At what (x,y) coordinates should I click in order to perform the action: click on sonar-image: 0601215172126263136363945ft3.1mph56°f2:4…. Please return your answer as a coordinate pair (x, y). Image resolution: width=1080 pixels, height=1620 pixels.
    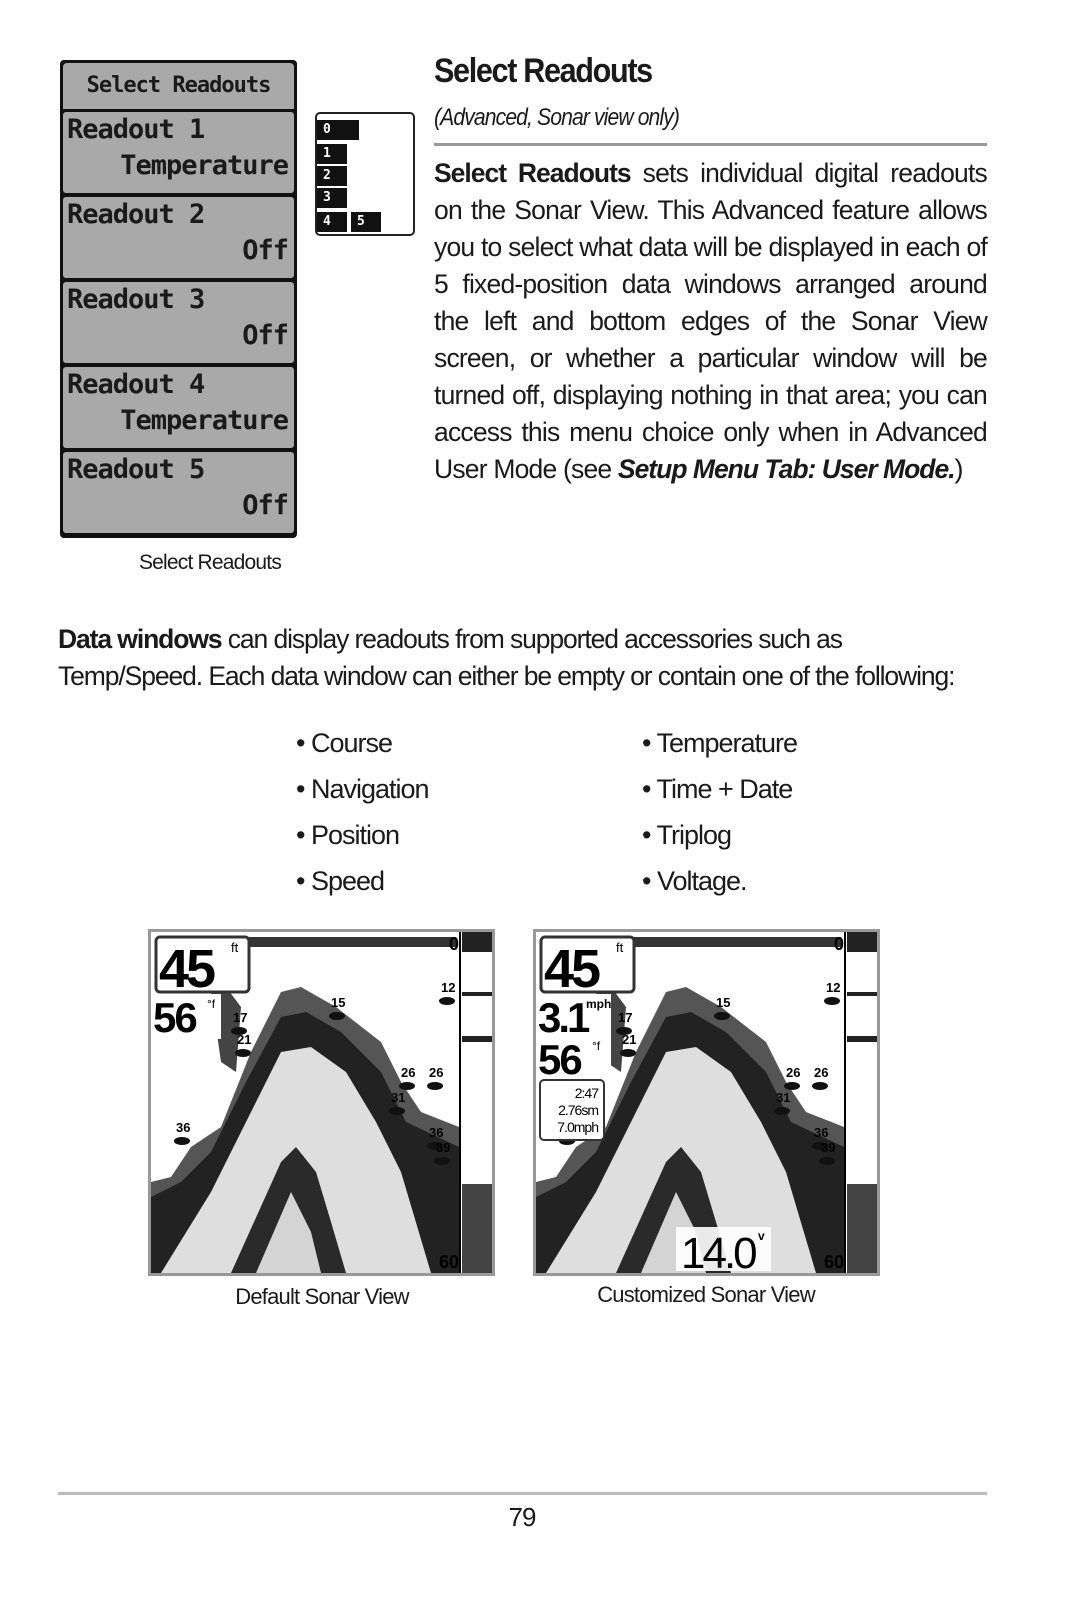
    Looking at the image, I should click on (706, 1105).